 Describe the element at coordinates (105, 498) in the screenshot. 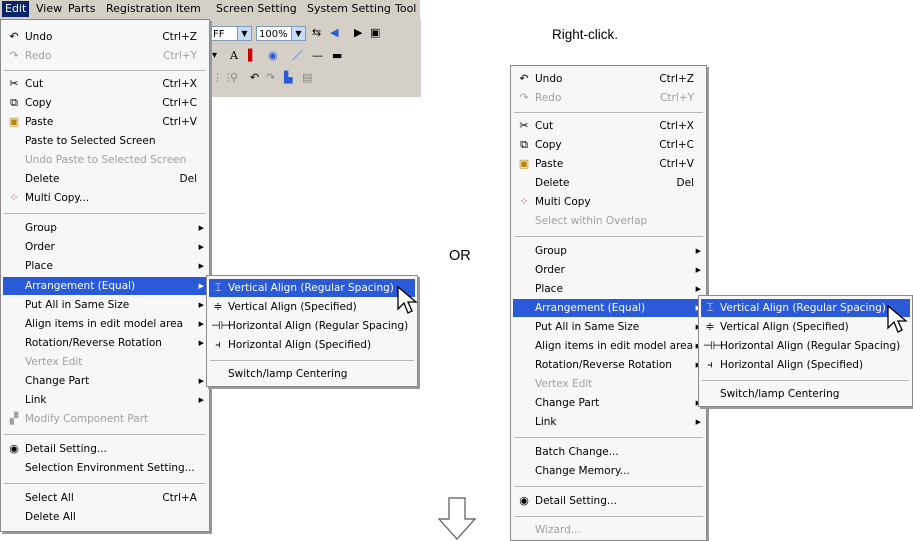

I see `menu-item-select-all: Select All Ctrl+A` at that location.